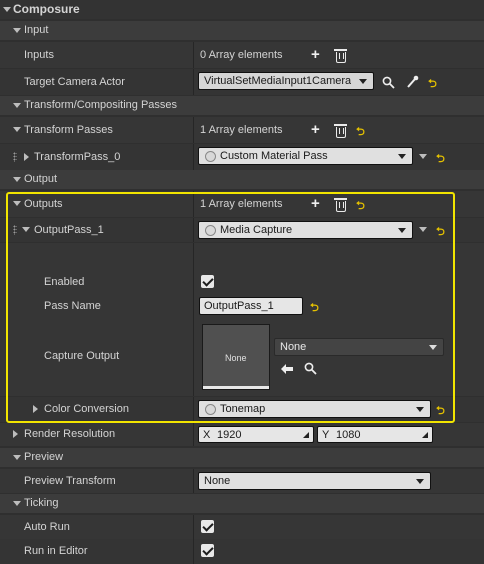 The image size is (484, 564). What do you see at coordinates (242, 457) in the screenshot?
I see `section-preview: Preview` at bounding box center [242, 457].